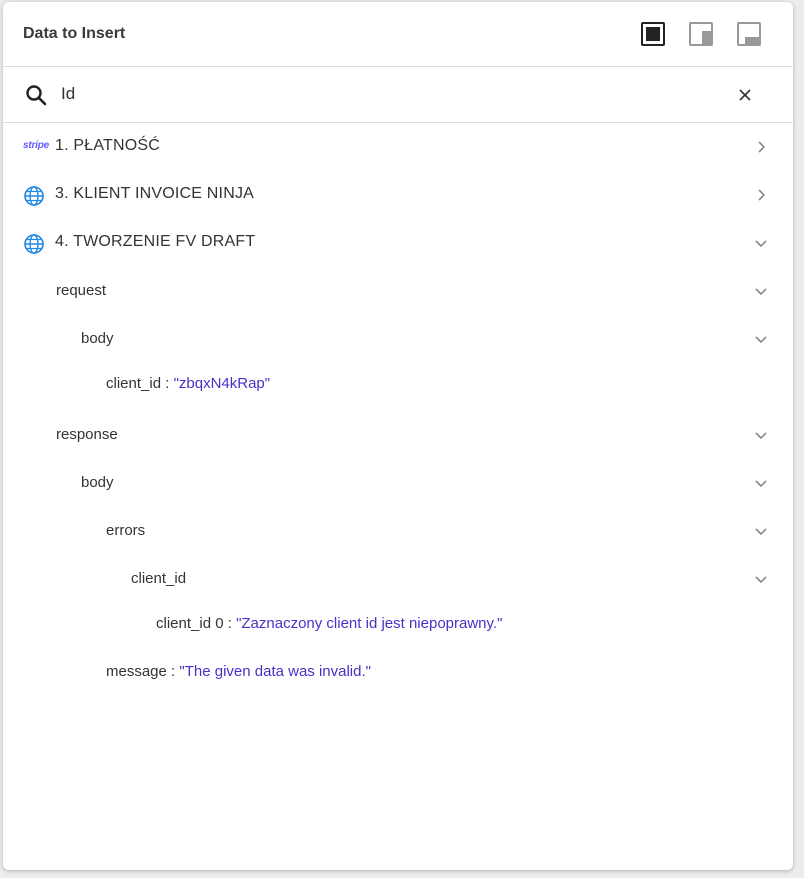 This screenshot has width=804, height=878. What do you see at coordinates (155, 193) in the screenshot?
I see `step-label: 3. KLIENT INVOICE NINJA` at bounding box center [155, 193].